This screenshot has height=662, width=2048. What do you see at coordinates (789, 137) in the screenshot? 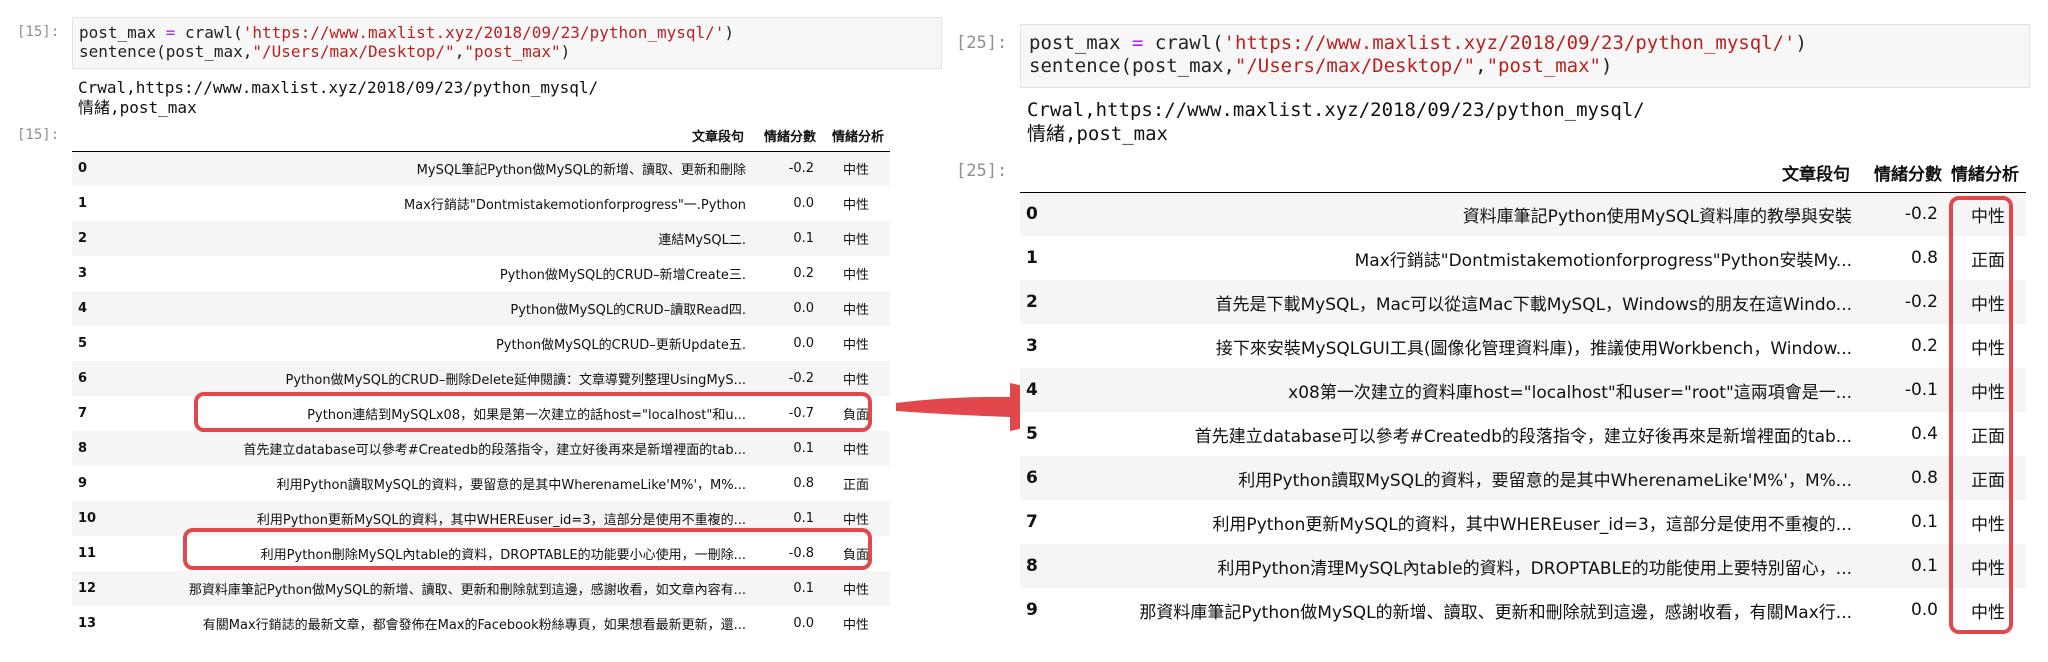
I see `column-header-score: 情緒分數` at bounding box center [789, 137].